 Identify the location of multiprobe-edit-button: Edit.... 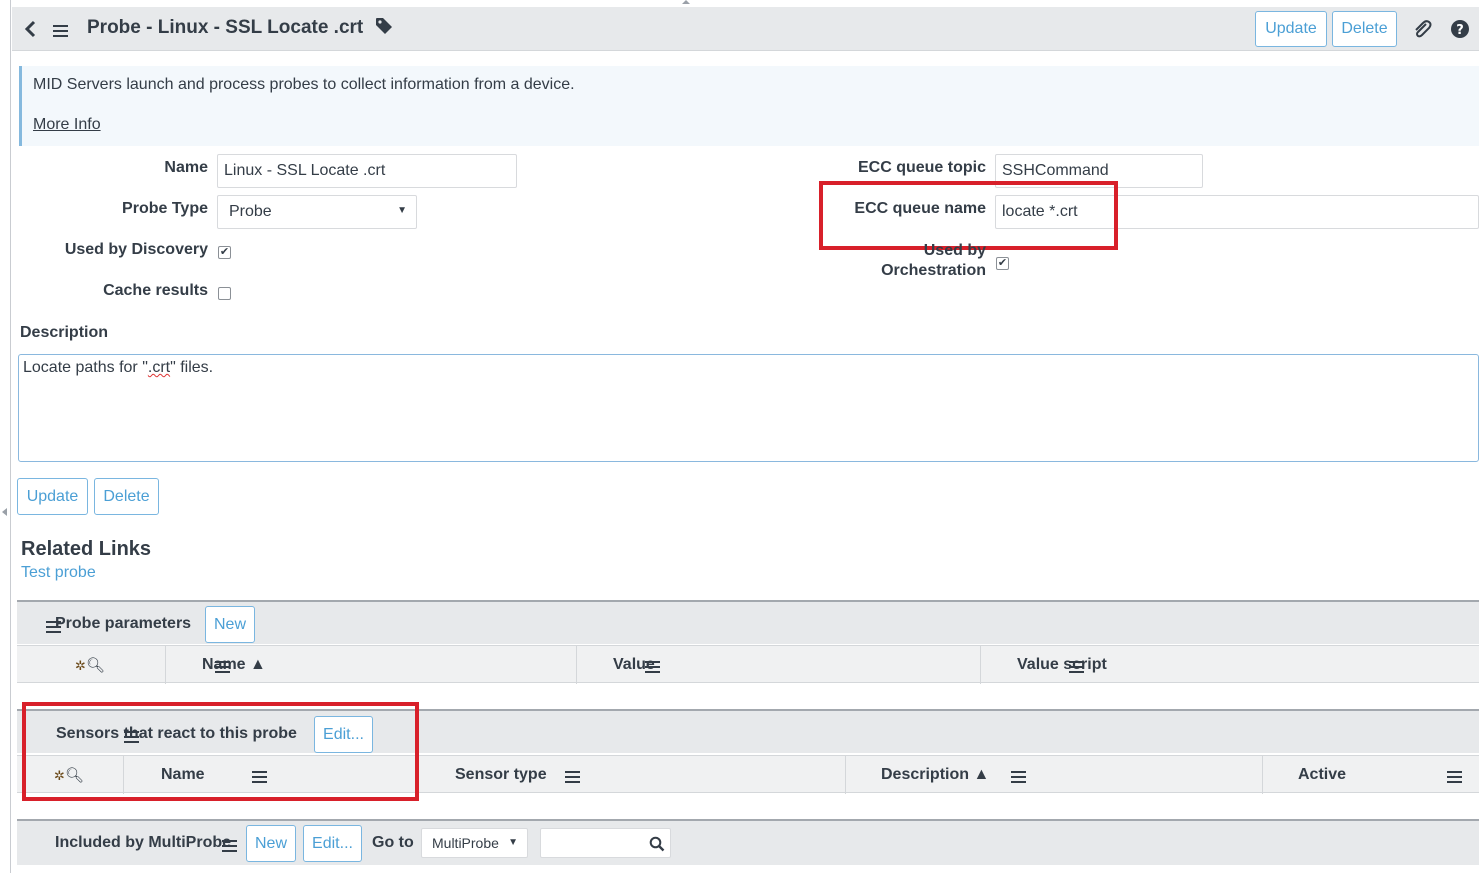
(332, 843).